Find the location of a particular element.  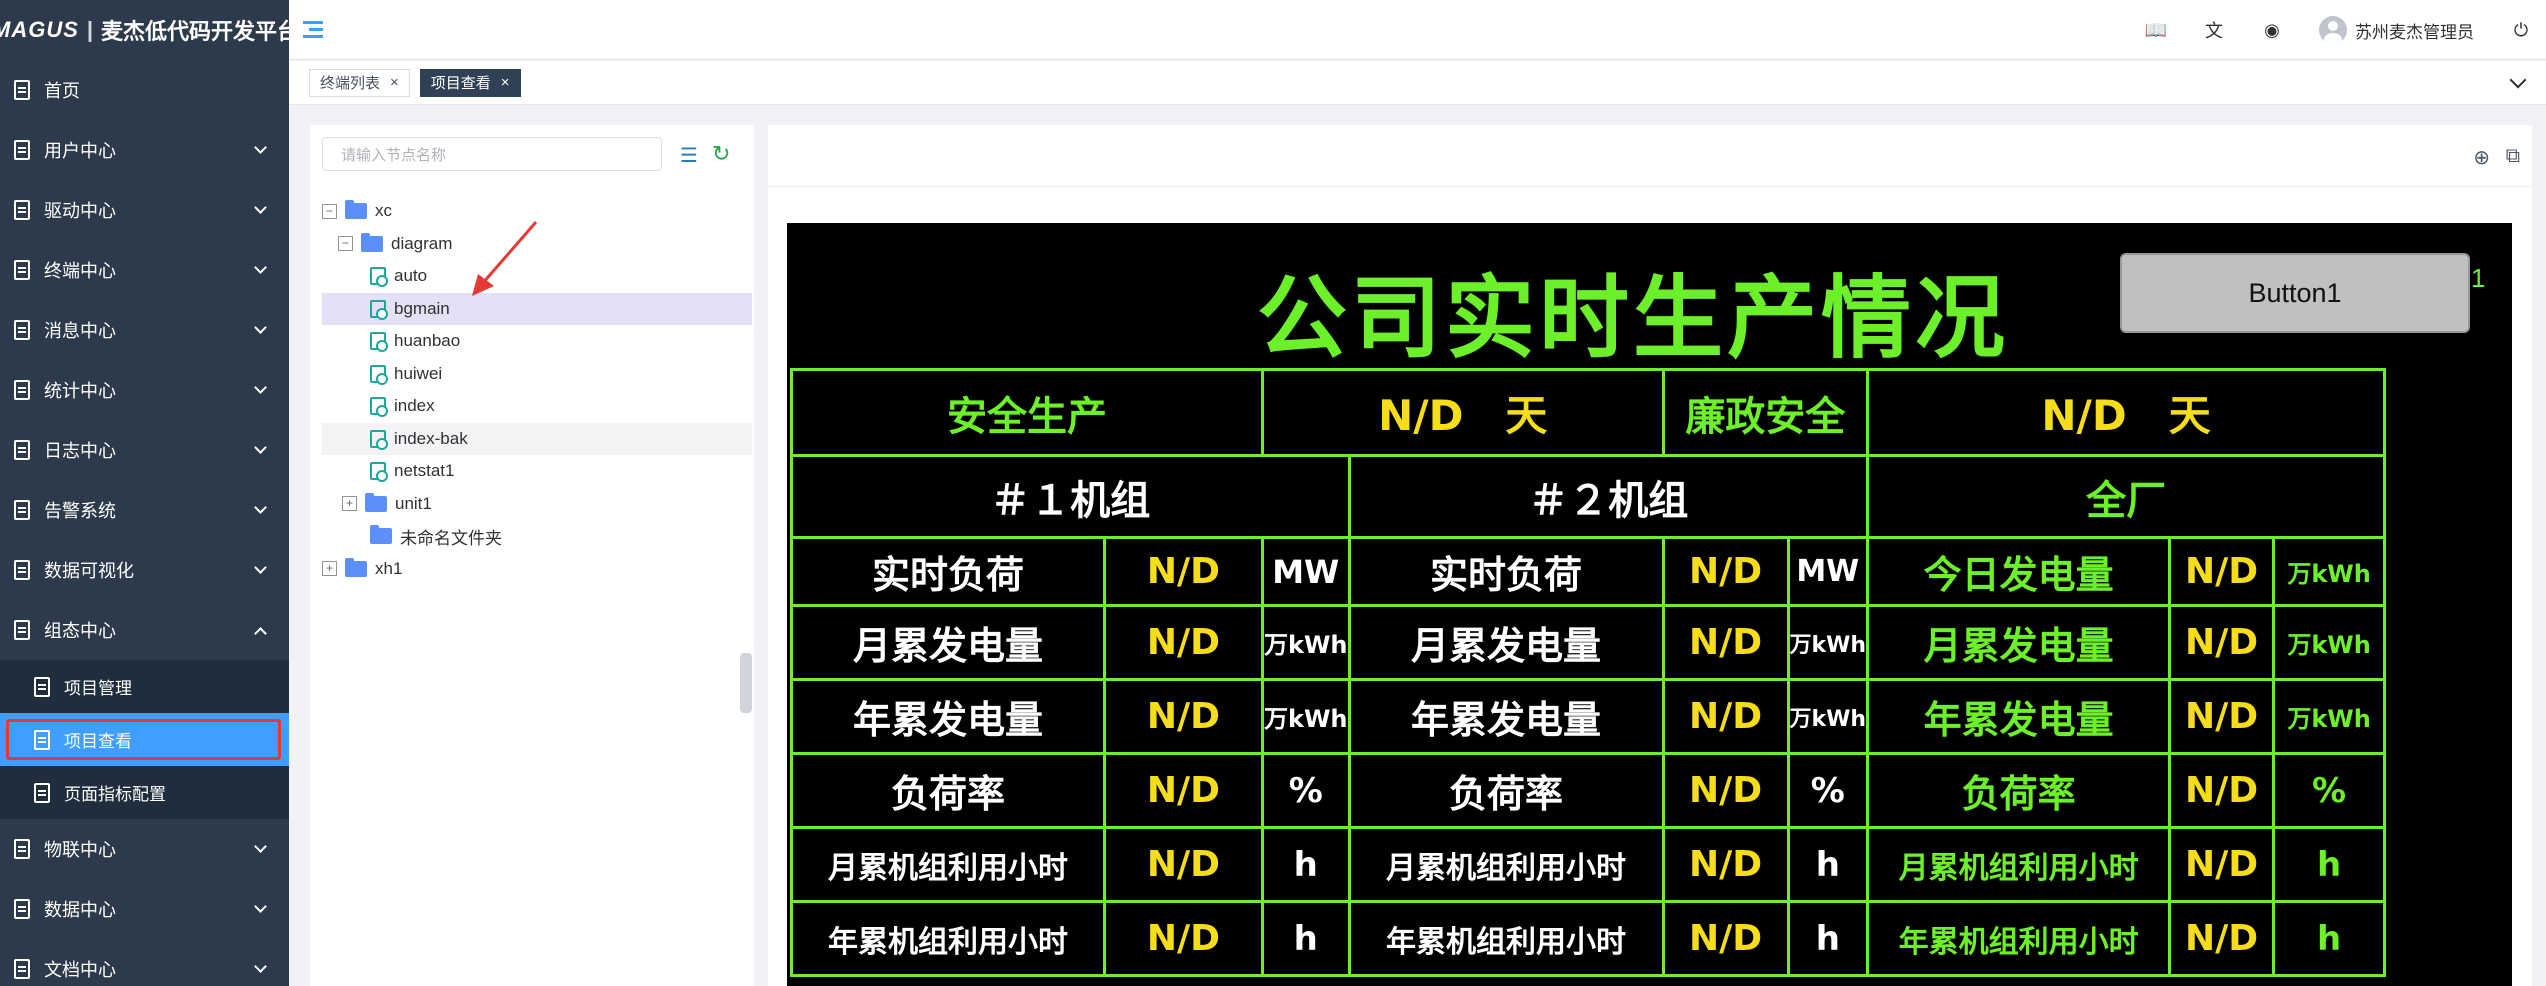

top-bar: 📖 文 ◉ 苏州麦杰管理员 ⏻ is located at coordinates (1417, 30).